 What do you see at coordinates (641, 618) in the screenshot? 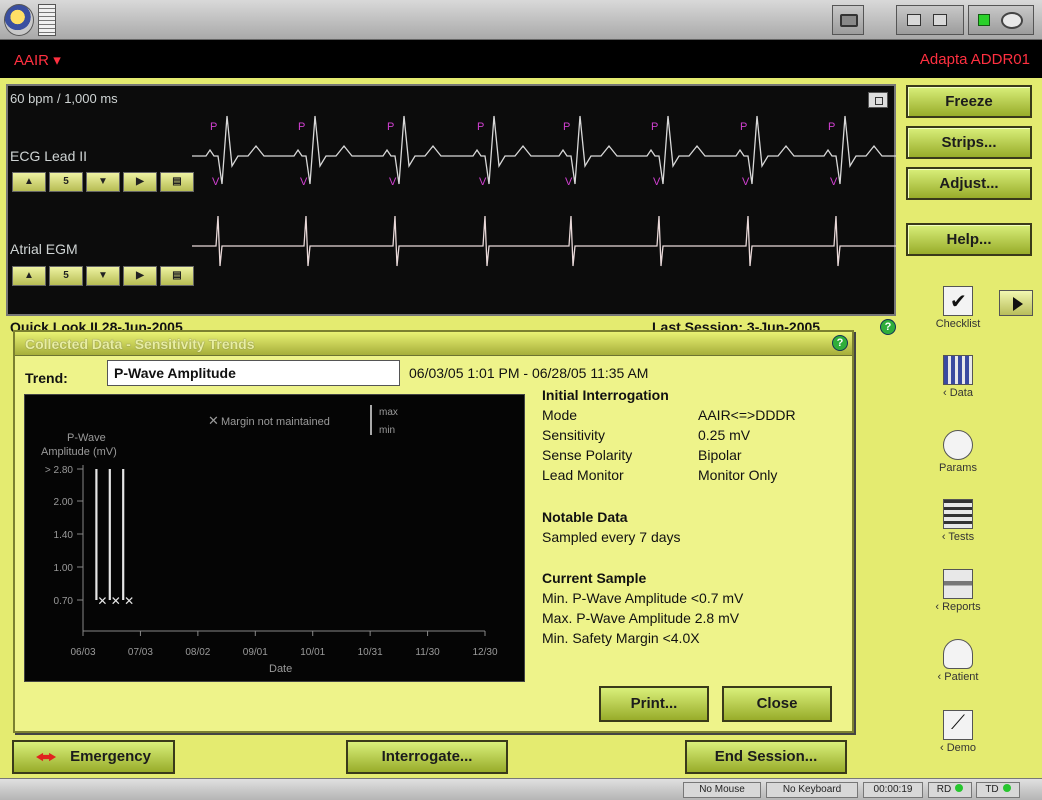
I see `current-sample-line: Max. P-Wave Amplitude 2.8 mV` at bounding box center [641, 618].